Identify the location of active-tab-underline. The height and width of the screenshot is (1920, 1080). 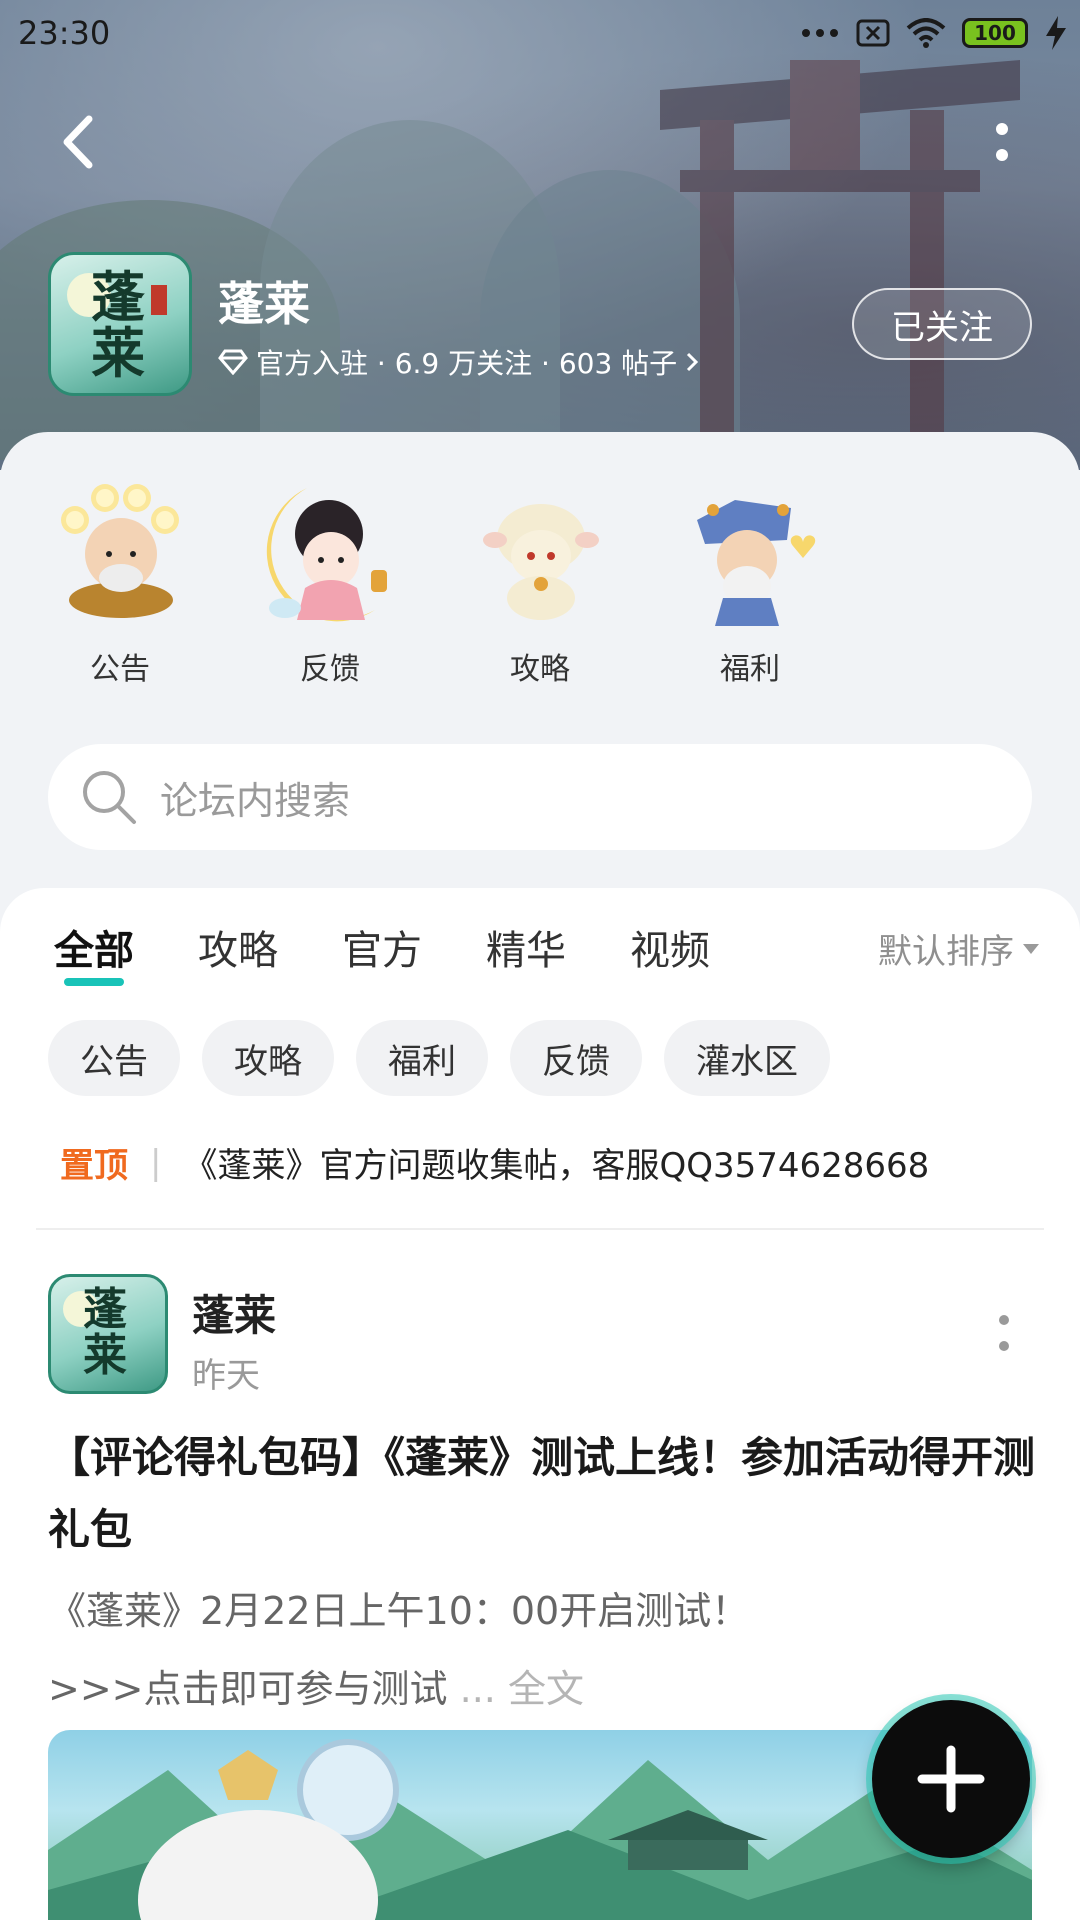
(94, 982).